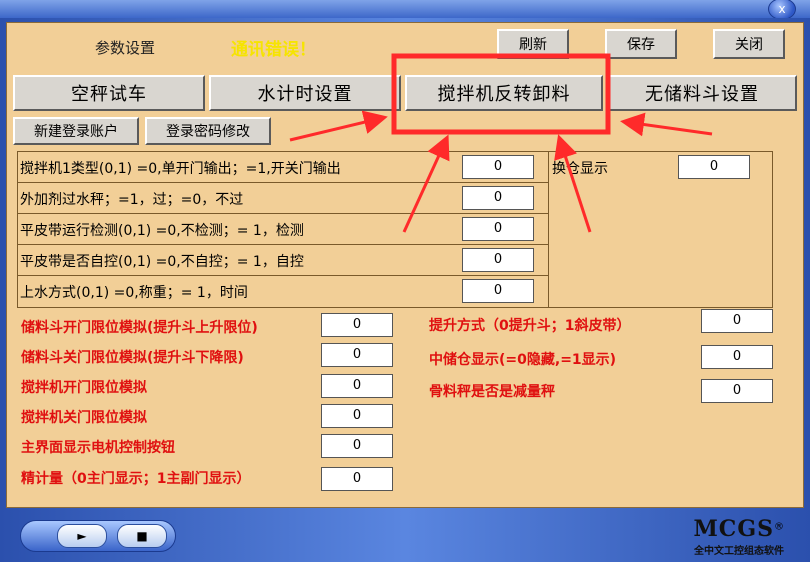  I want to click on registered-mark: ®, so click(779, 527).